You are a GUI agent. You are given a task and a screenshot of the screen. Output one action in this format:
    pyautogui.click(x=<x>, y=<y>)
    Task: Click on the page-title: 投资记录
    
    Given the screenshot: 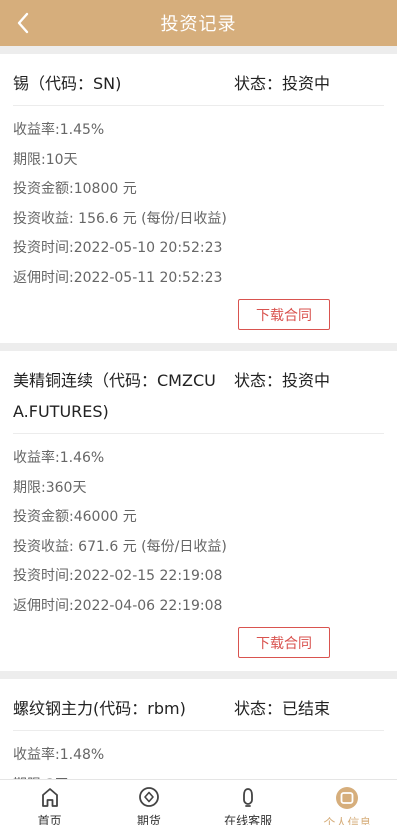 What is the action you would take?
    pyautogui.click(x=198, y=24)
    